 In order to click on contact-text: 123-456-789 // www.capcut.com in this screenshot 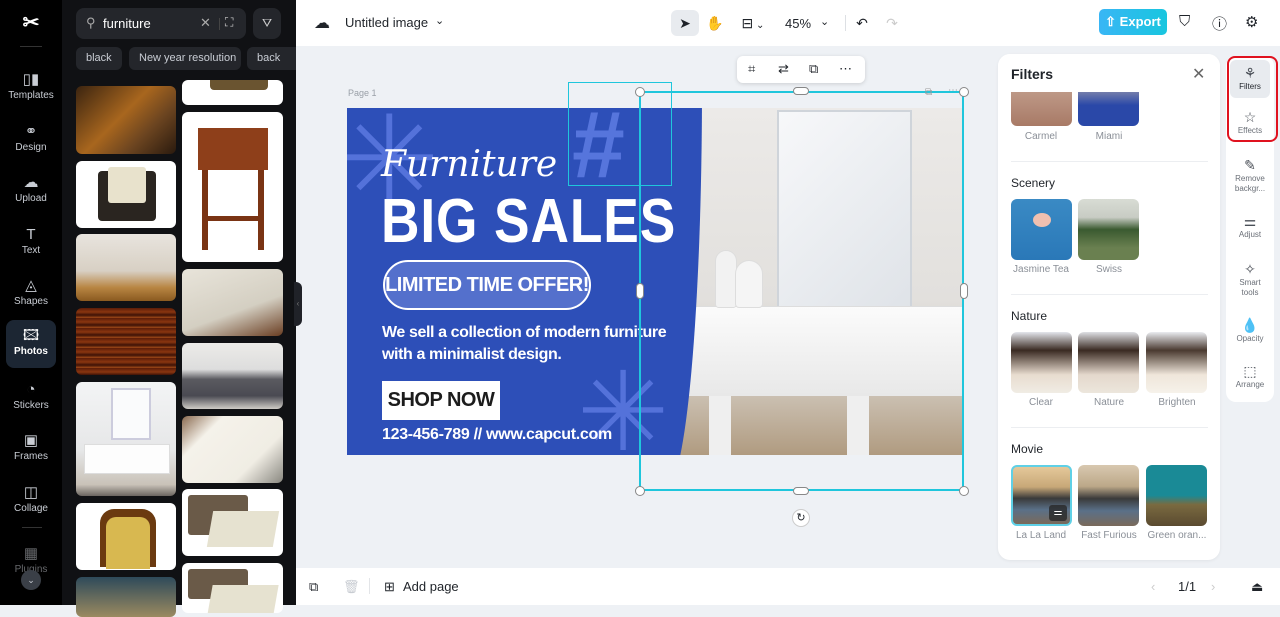, I will do `click(497, 435)`.